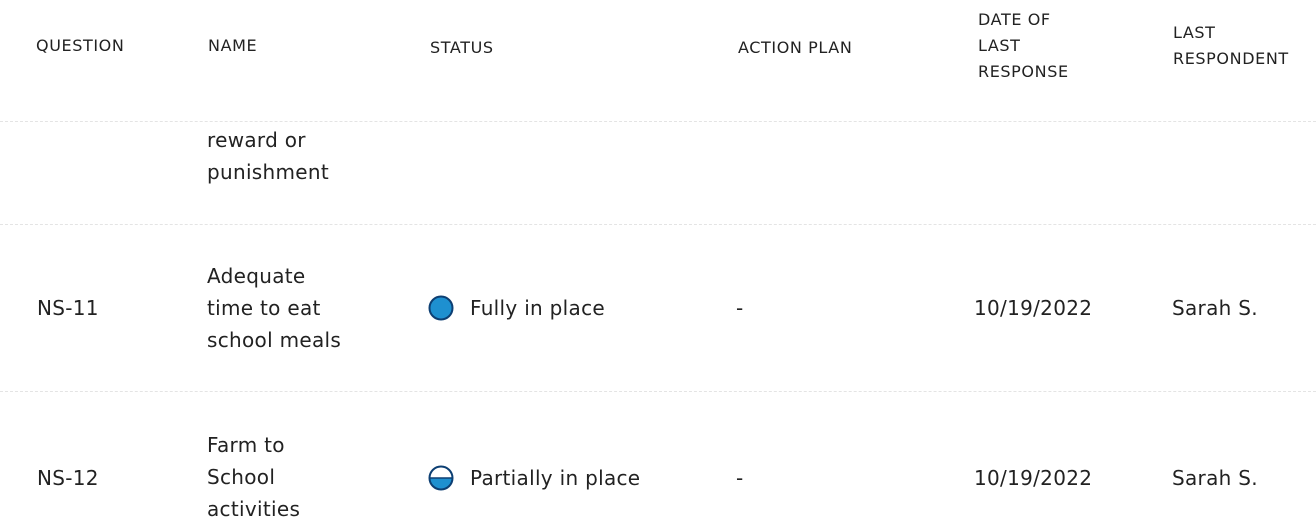  Describe the element at coordinates (241, 477) in the screenshot. I see `name-line: School` at that location.